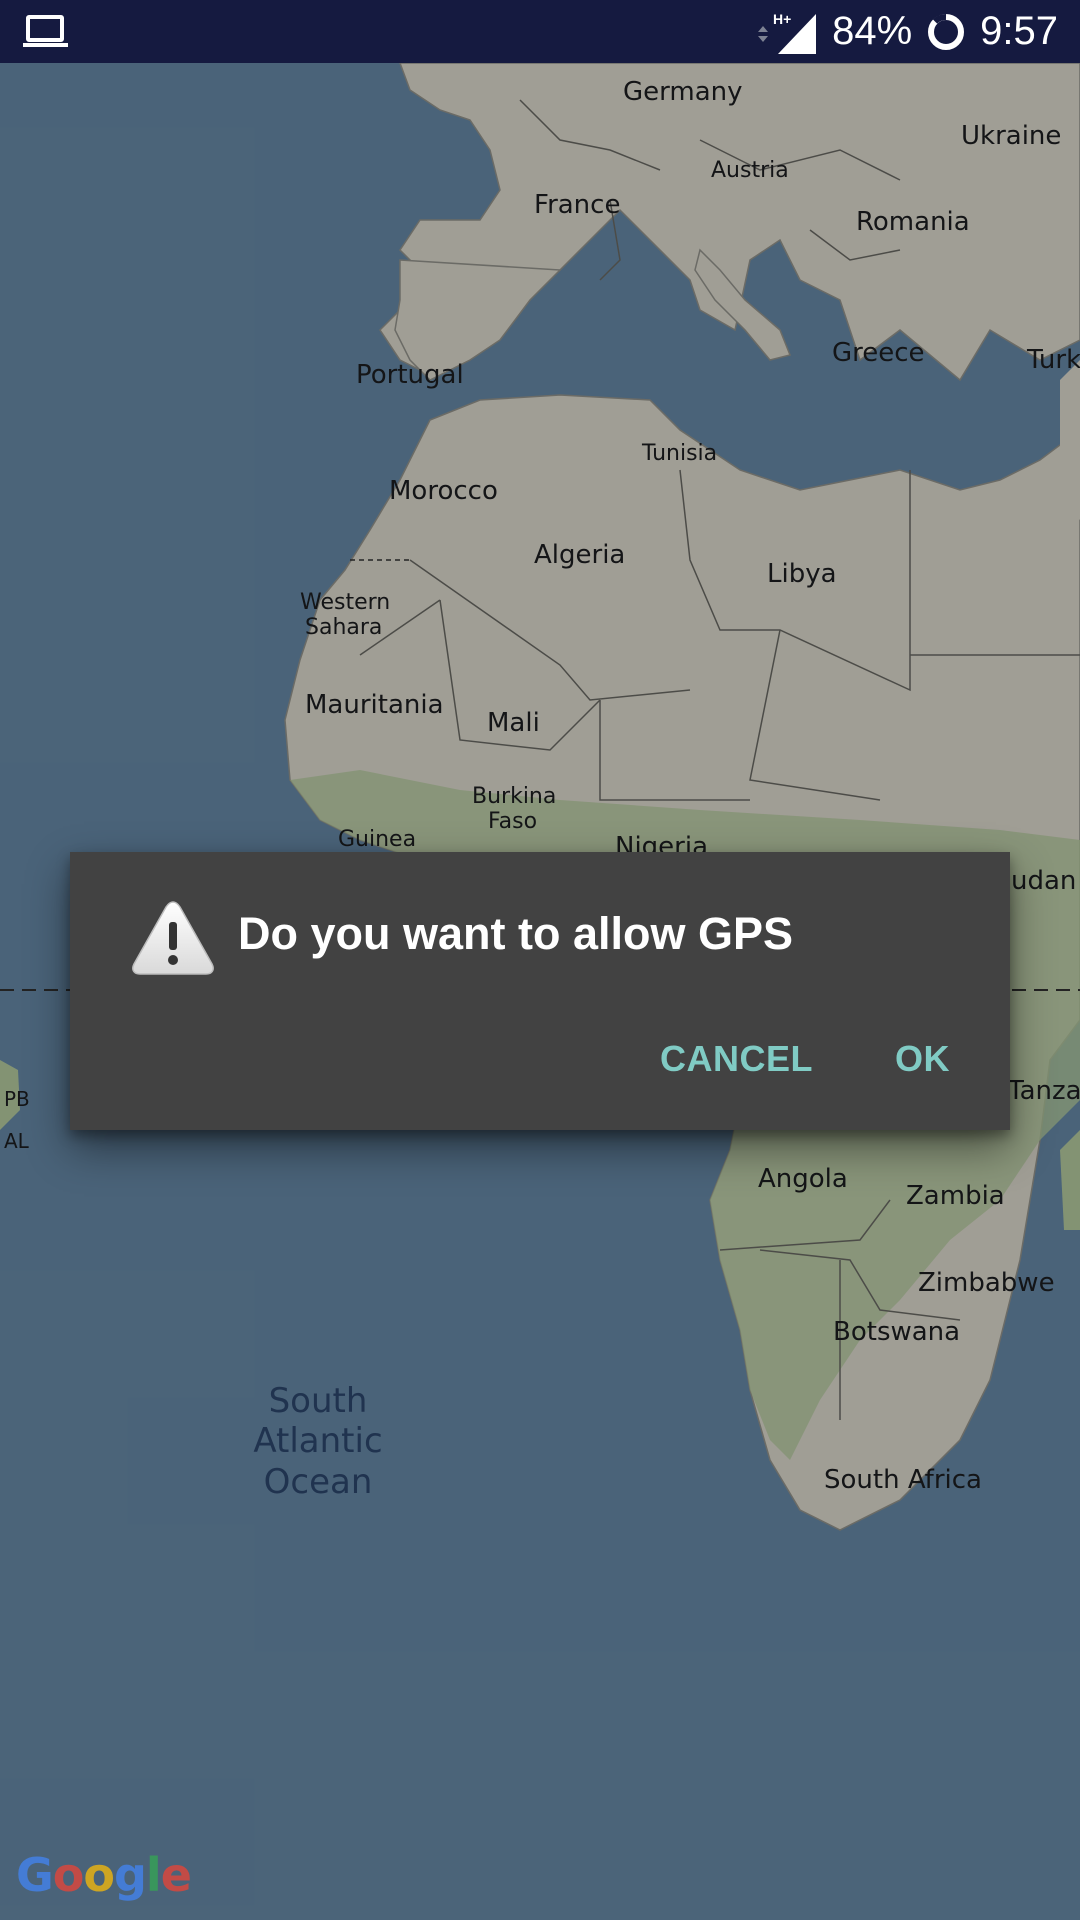  I want to click on status-icons: H+ 84% 9:57, so click(907, 31).